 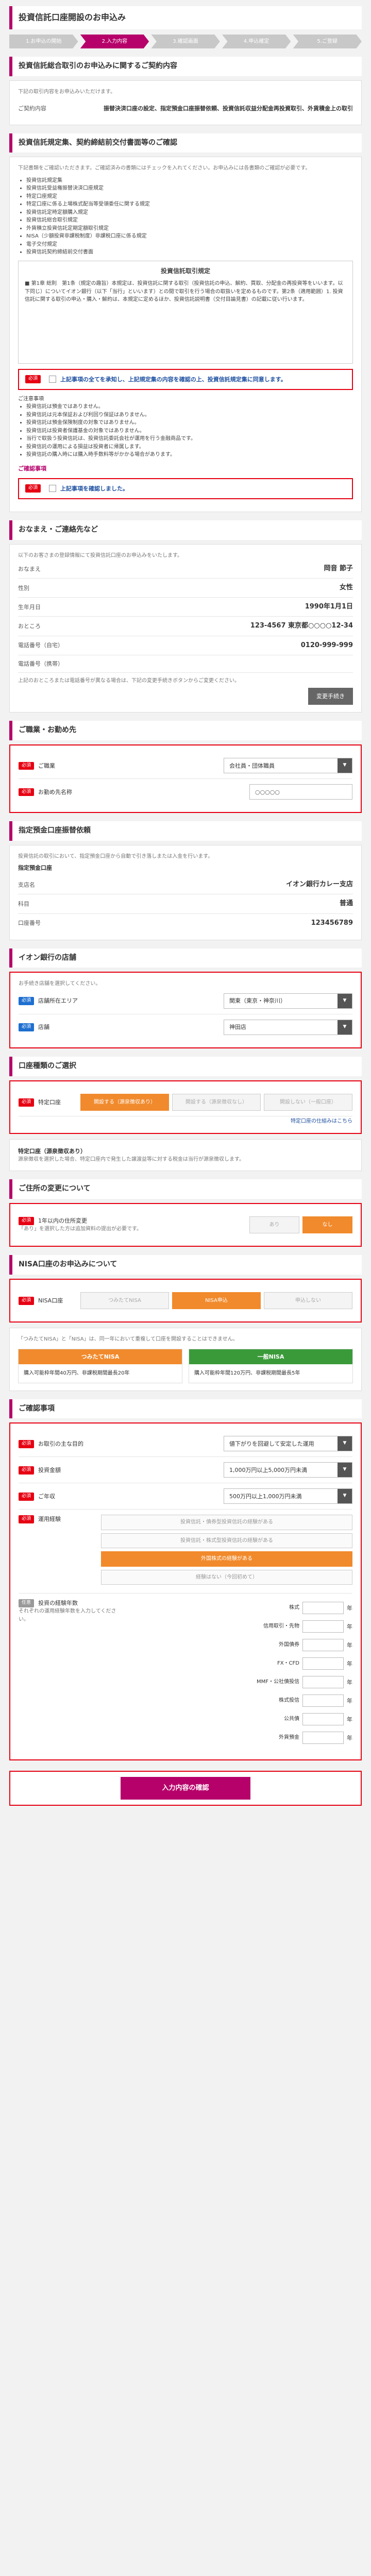 What do you see at coordinates (256, 41) in the screenshot?
I see `step-4: 4.申込確定` at bounding box center [256, 41].